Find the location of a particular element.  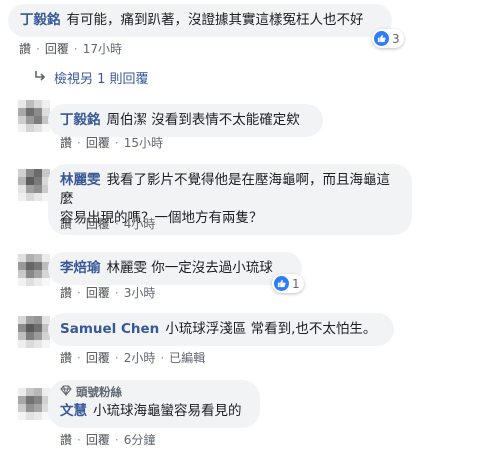

reply-arrow-icon is located at coordinates (40, 78).